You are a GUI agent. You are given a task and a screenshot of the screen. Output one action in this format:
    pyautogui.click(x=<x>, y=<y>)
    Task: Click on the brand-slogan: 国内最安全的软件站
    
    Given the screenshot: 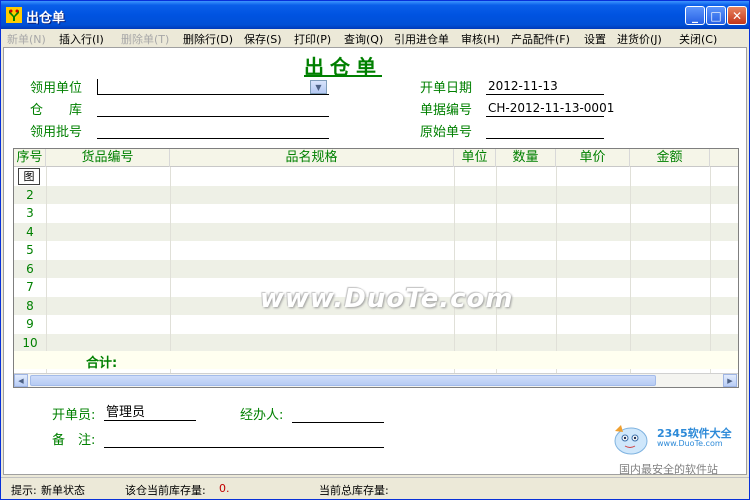 What is the action you would take?
    pyautogui.click(x=668, y=469)
    